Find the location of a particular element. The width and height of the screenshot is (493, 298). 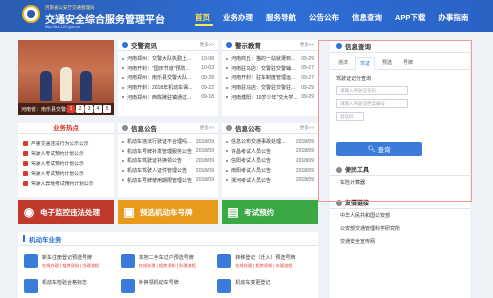

business-title: 机动车变更登记 is located at coordinates (252, 286).